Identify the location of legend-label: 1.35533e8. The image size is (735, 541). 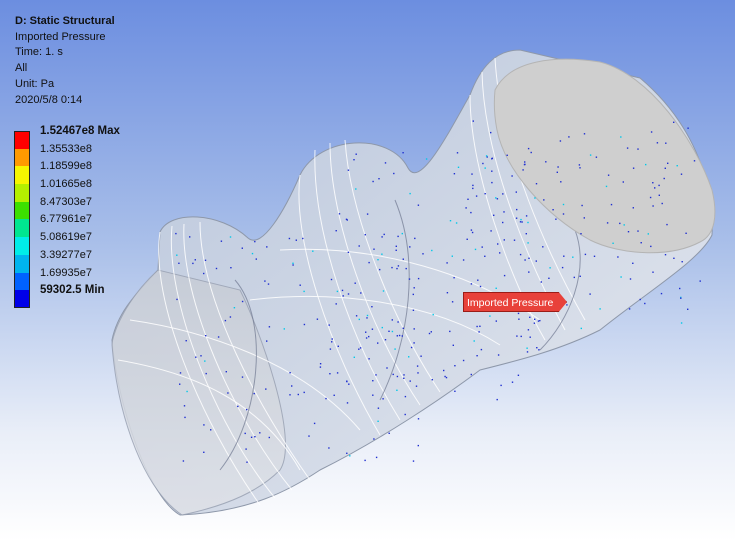
(66, 149).